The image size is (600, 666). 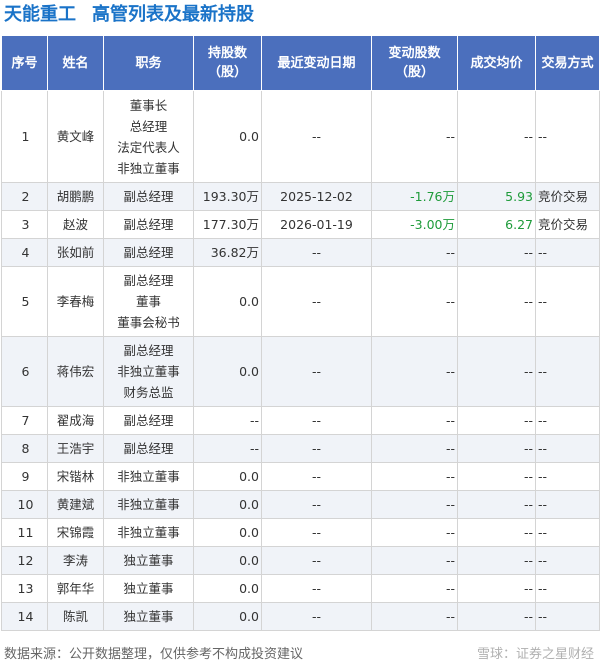 I want to click on row-roles: 董事长 总经理 法定代表人 非独立董事, so click(x=148, y=136).